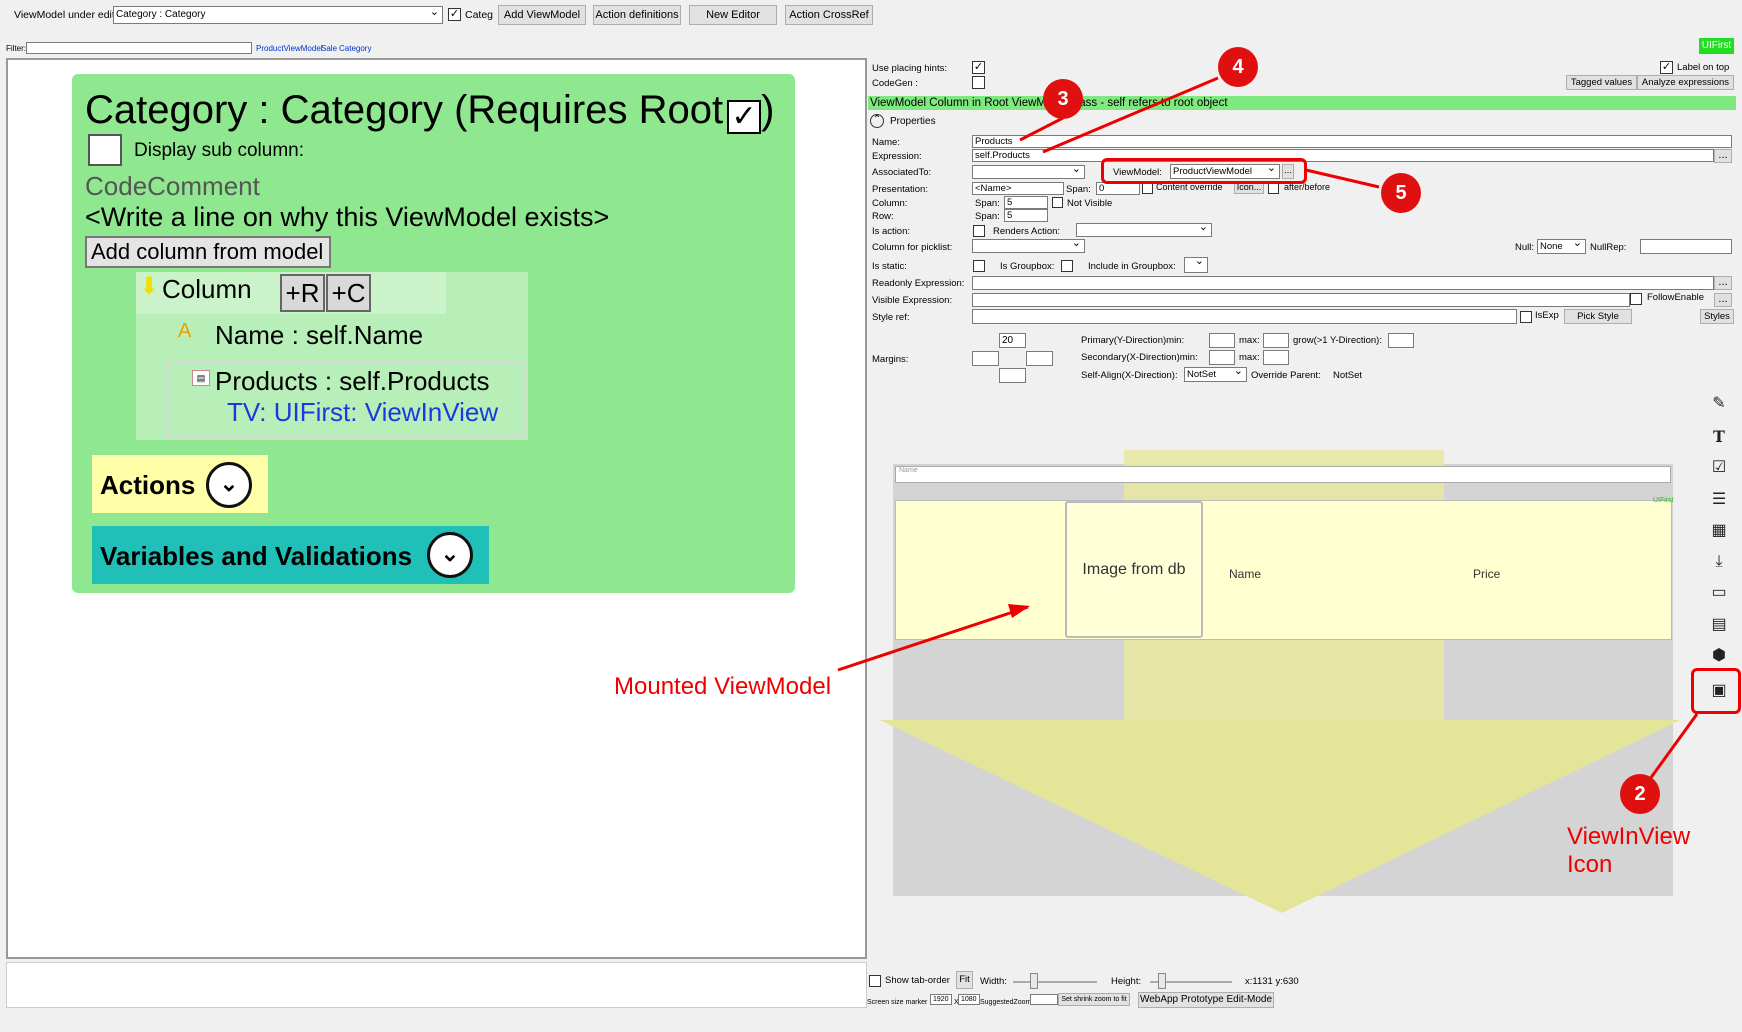 The image size is (1742, 1032). I want to click on callout-2: 2, so click(1640, 794).